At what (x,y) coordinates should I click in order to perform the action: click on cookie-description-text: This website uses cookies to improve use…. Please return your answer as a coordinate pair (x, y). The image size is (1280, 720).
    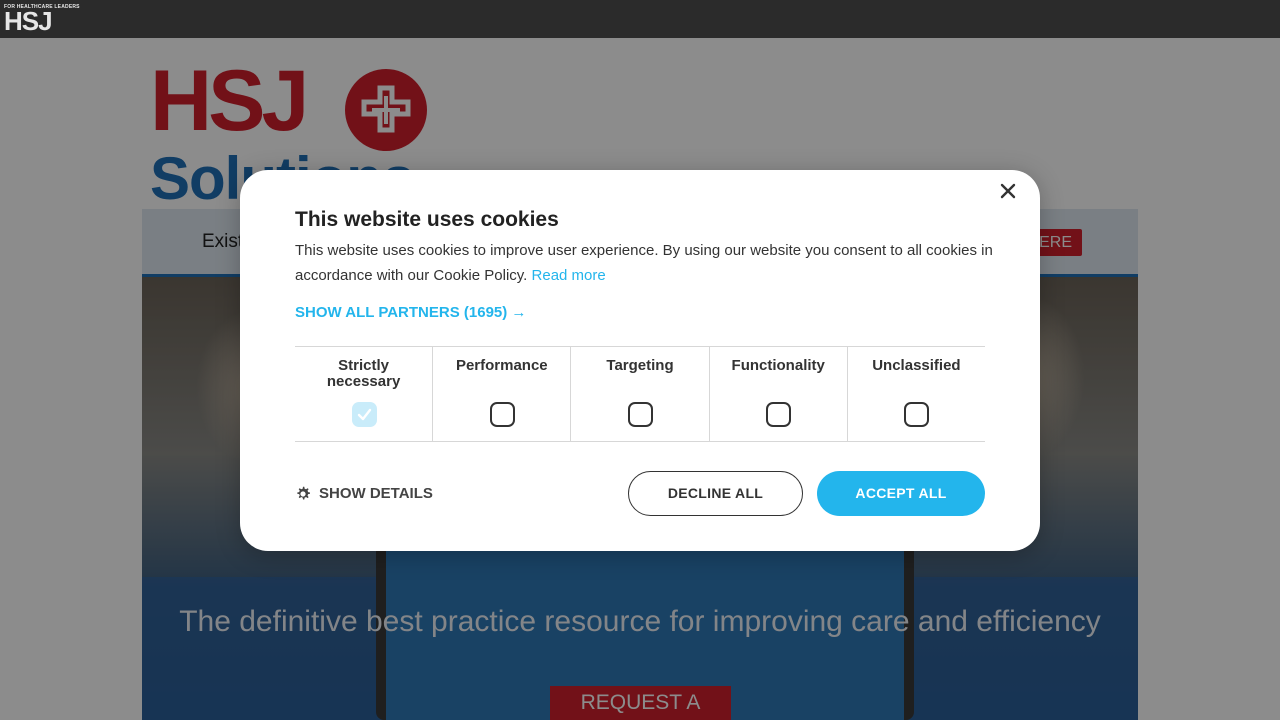
    Looking at the image, I should click on (644, 263).